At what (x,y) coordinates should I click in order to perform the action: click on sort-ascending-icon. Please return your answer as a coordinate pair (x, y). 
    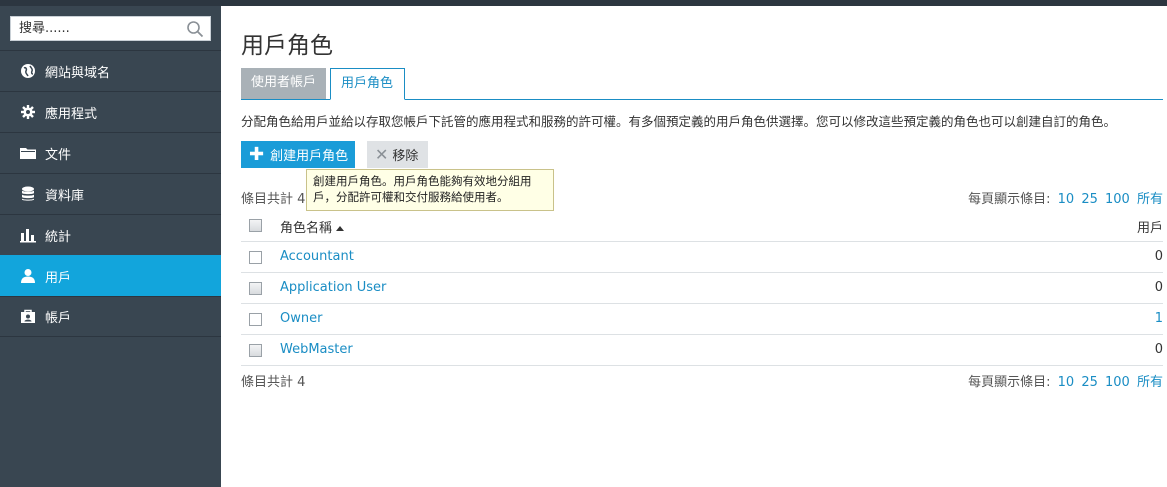
    Looking at the image, I should click on (340, 228).